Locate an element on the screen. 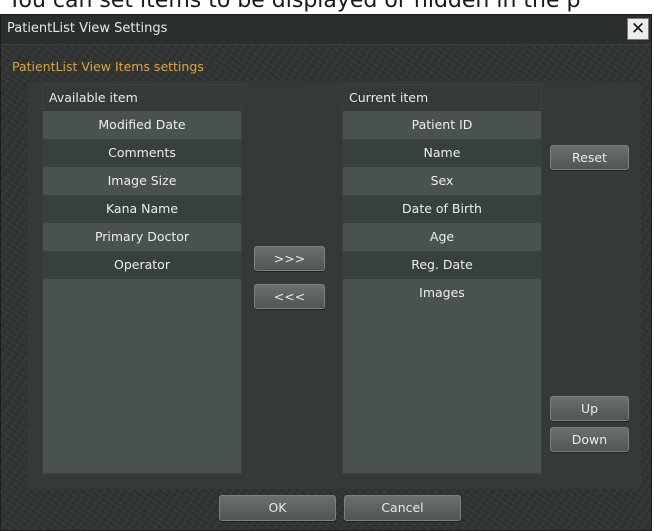  available-item: Modified Date is located at coordinates (142, 125).